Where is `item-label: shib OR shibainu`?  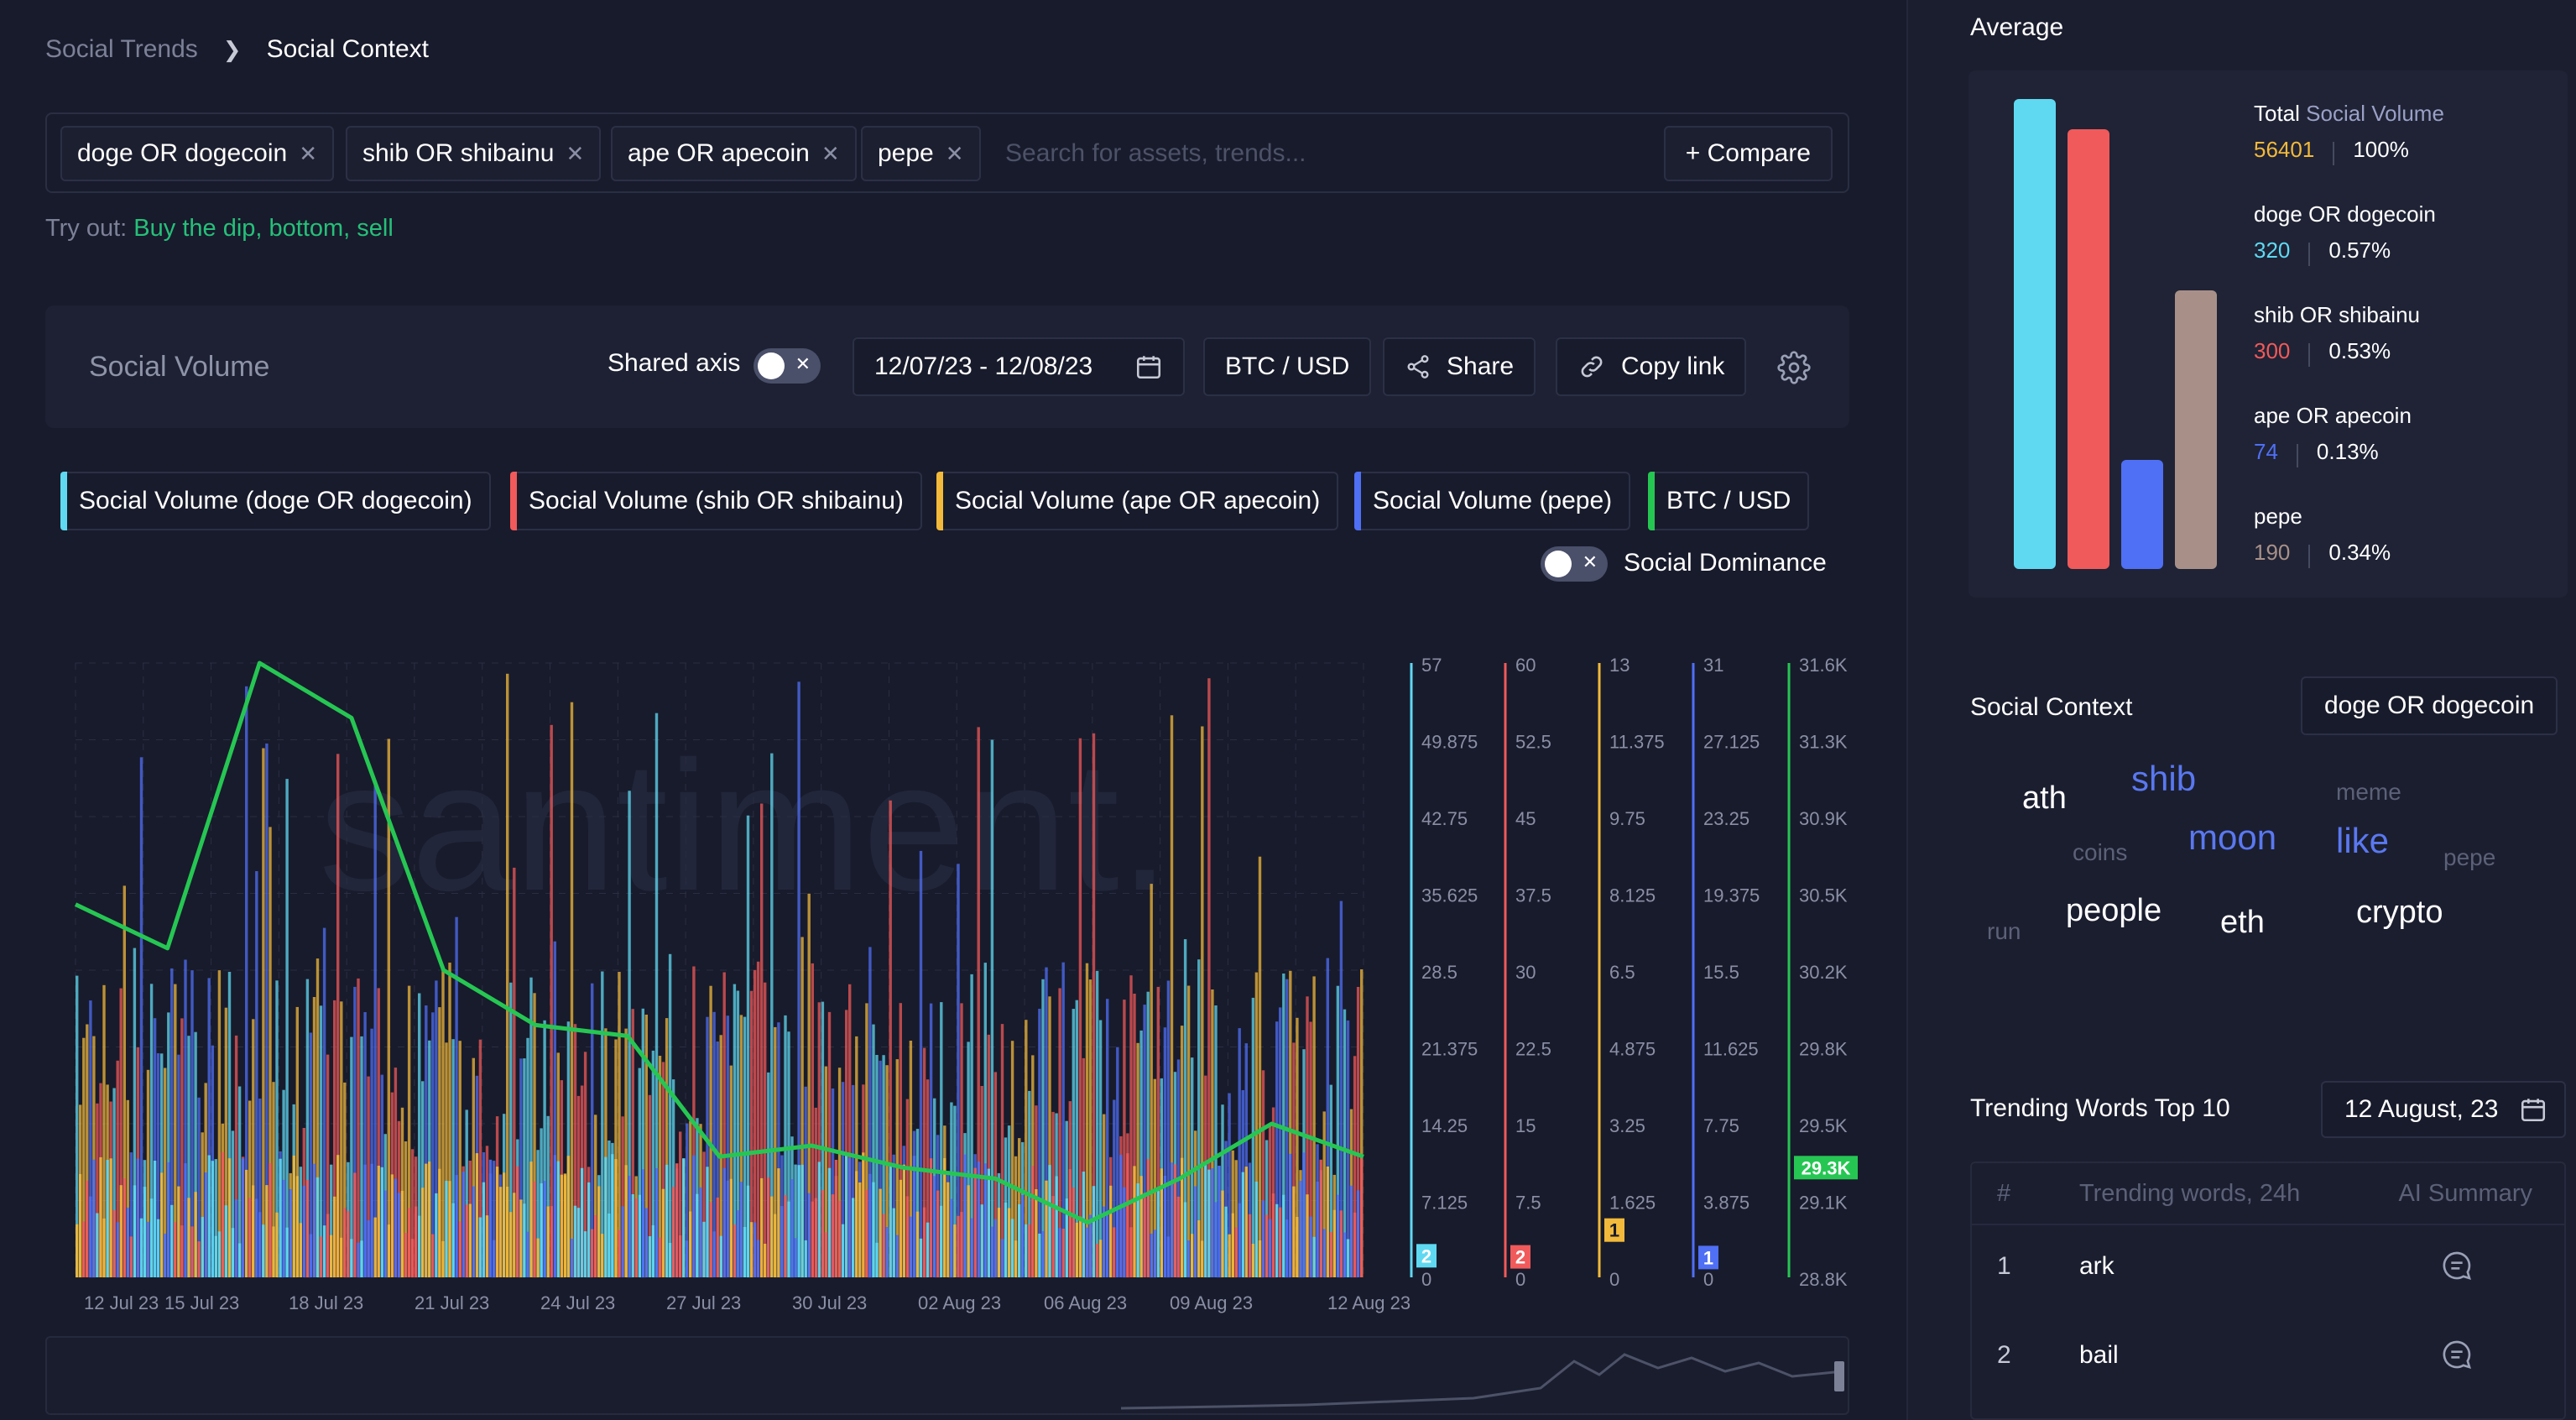 item-label: shib OR shibainu is located at coordinates (2337, 314).